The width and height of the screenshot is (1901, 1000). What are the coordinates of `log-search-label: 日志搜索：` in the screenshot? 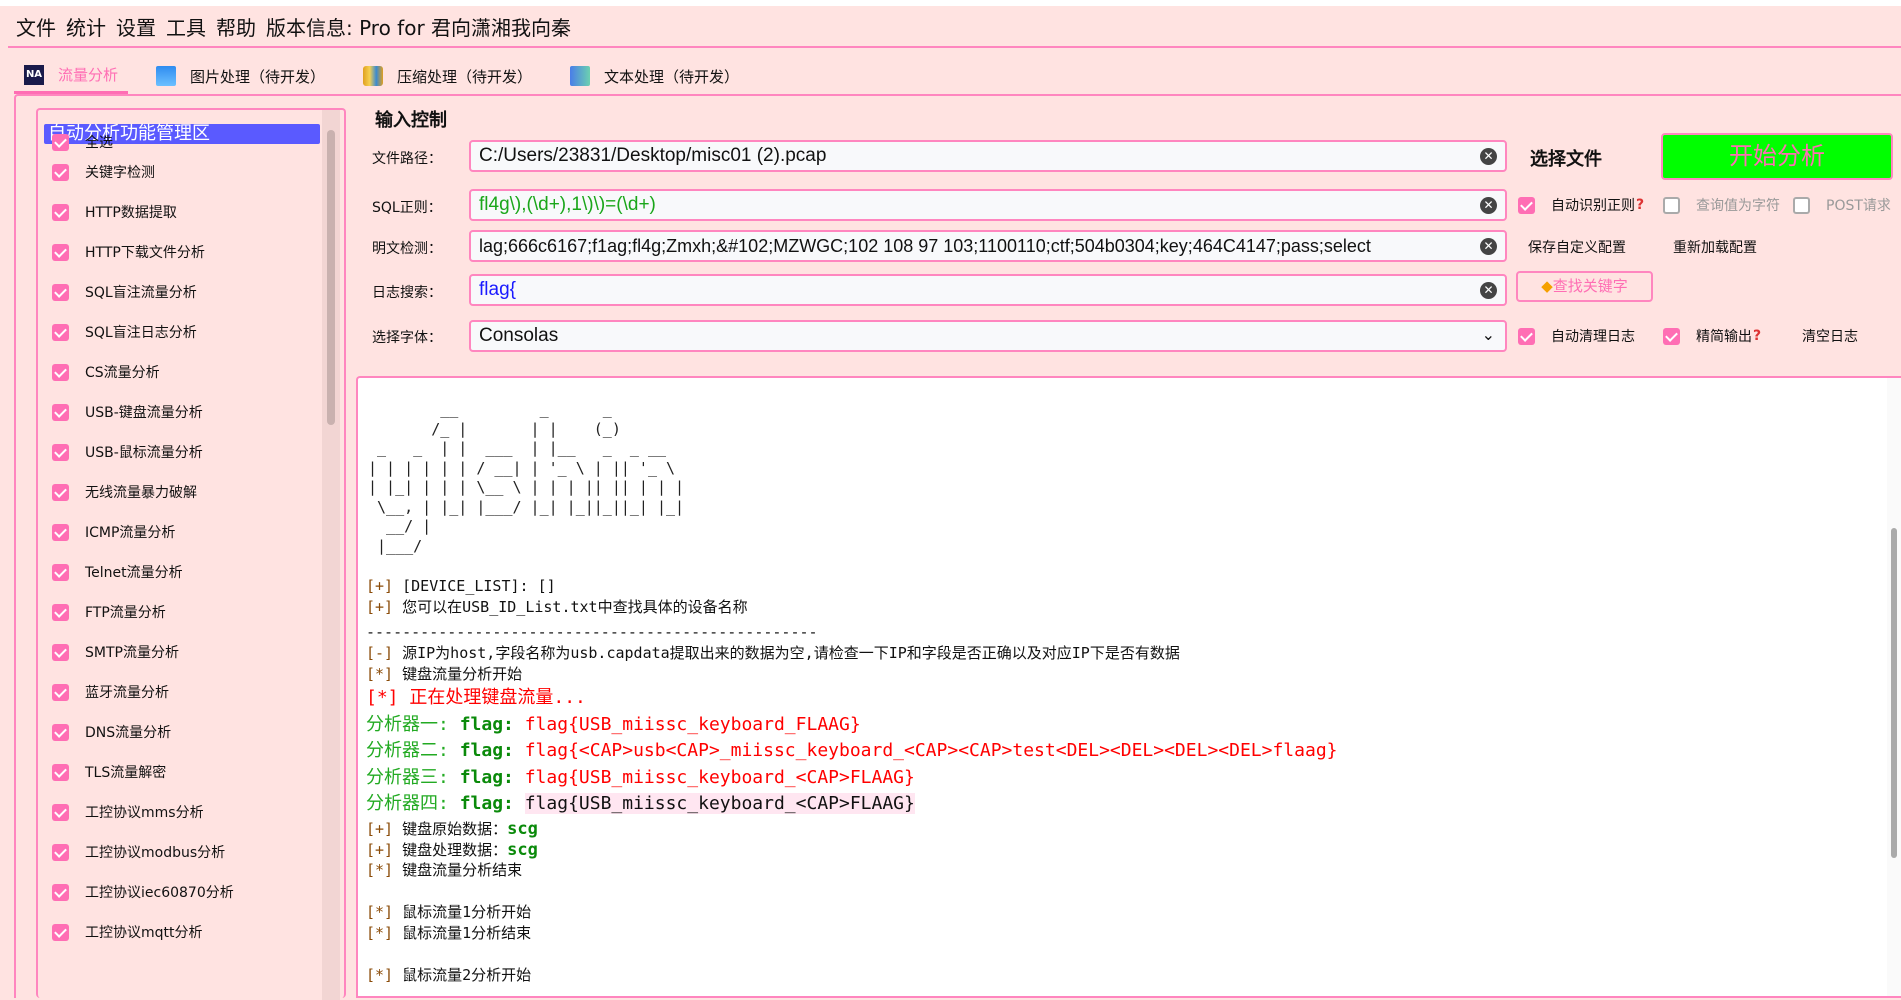 It's located at (407, 293).